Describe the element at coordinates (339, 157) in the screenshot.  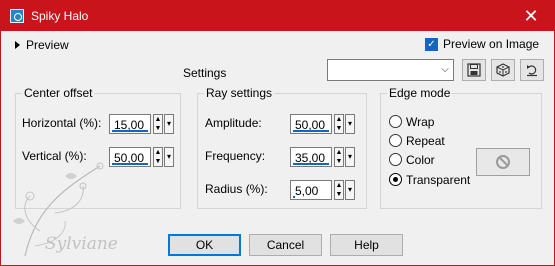
I see `frequency-spinner: ▲ ▼` at that location.